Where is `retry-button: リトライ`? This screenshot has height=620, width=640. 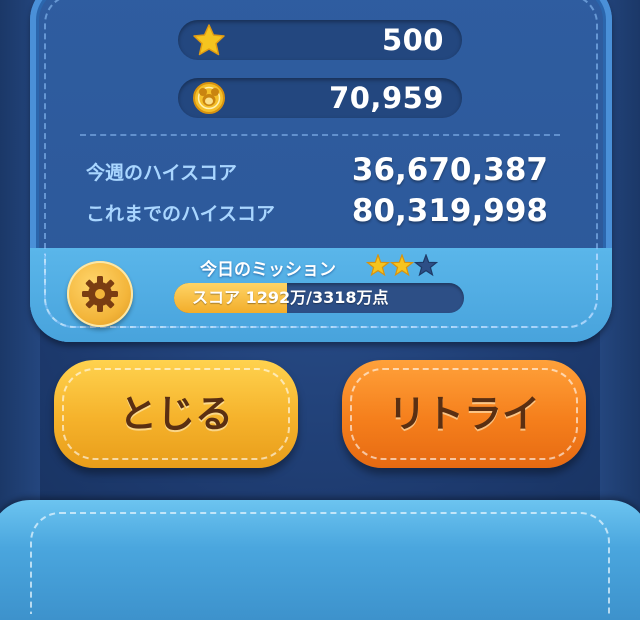 retry-button: リトライ is located at coordinates (464, 414).